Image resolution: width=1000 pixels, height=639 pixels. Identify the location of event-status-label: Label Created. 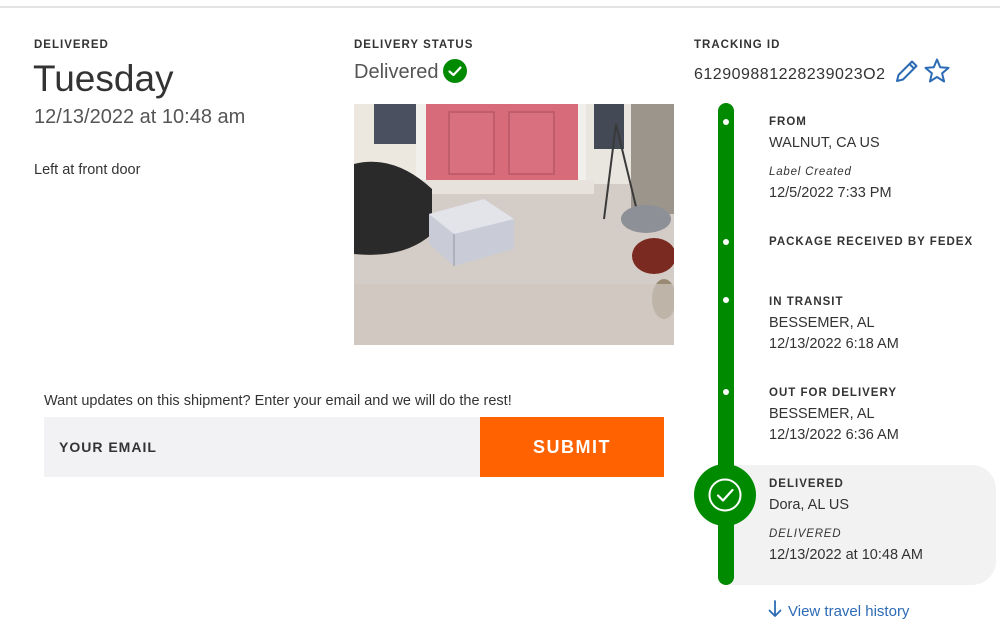
(810, 172).